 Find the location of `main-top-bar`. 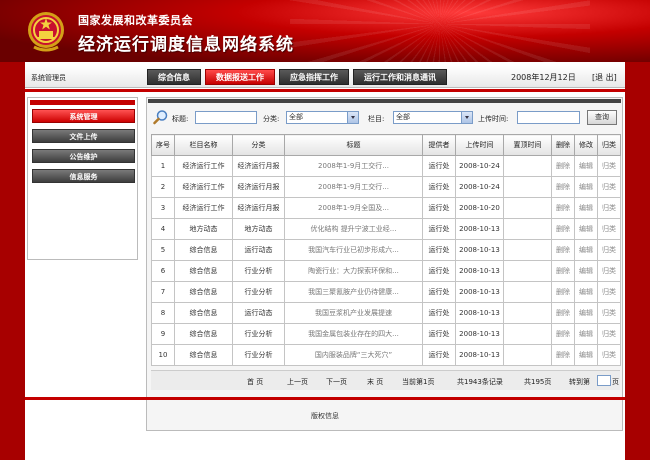

main-top-bar is located at coordinates (384, 101).